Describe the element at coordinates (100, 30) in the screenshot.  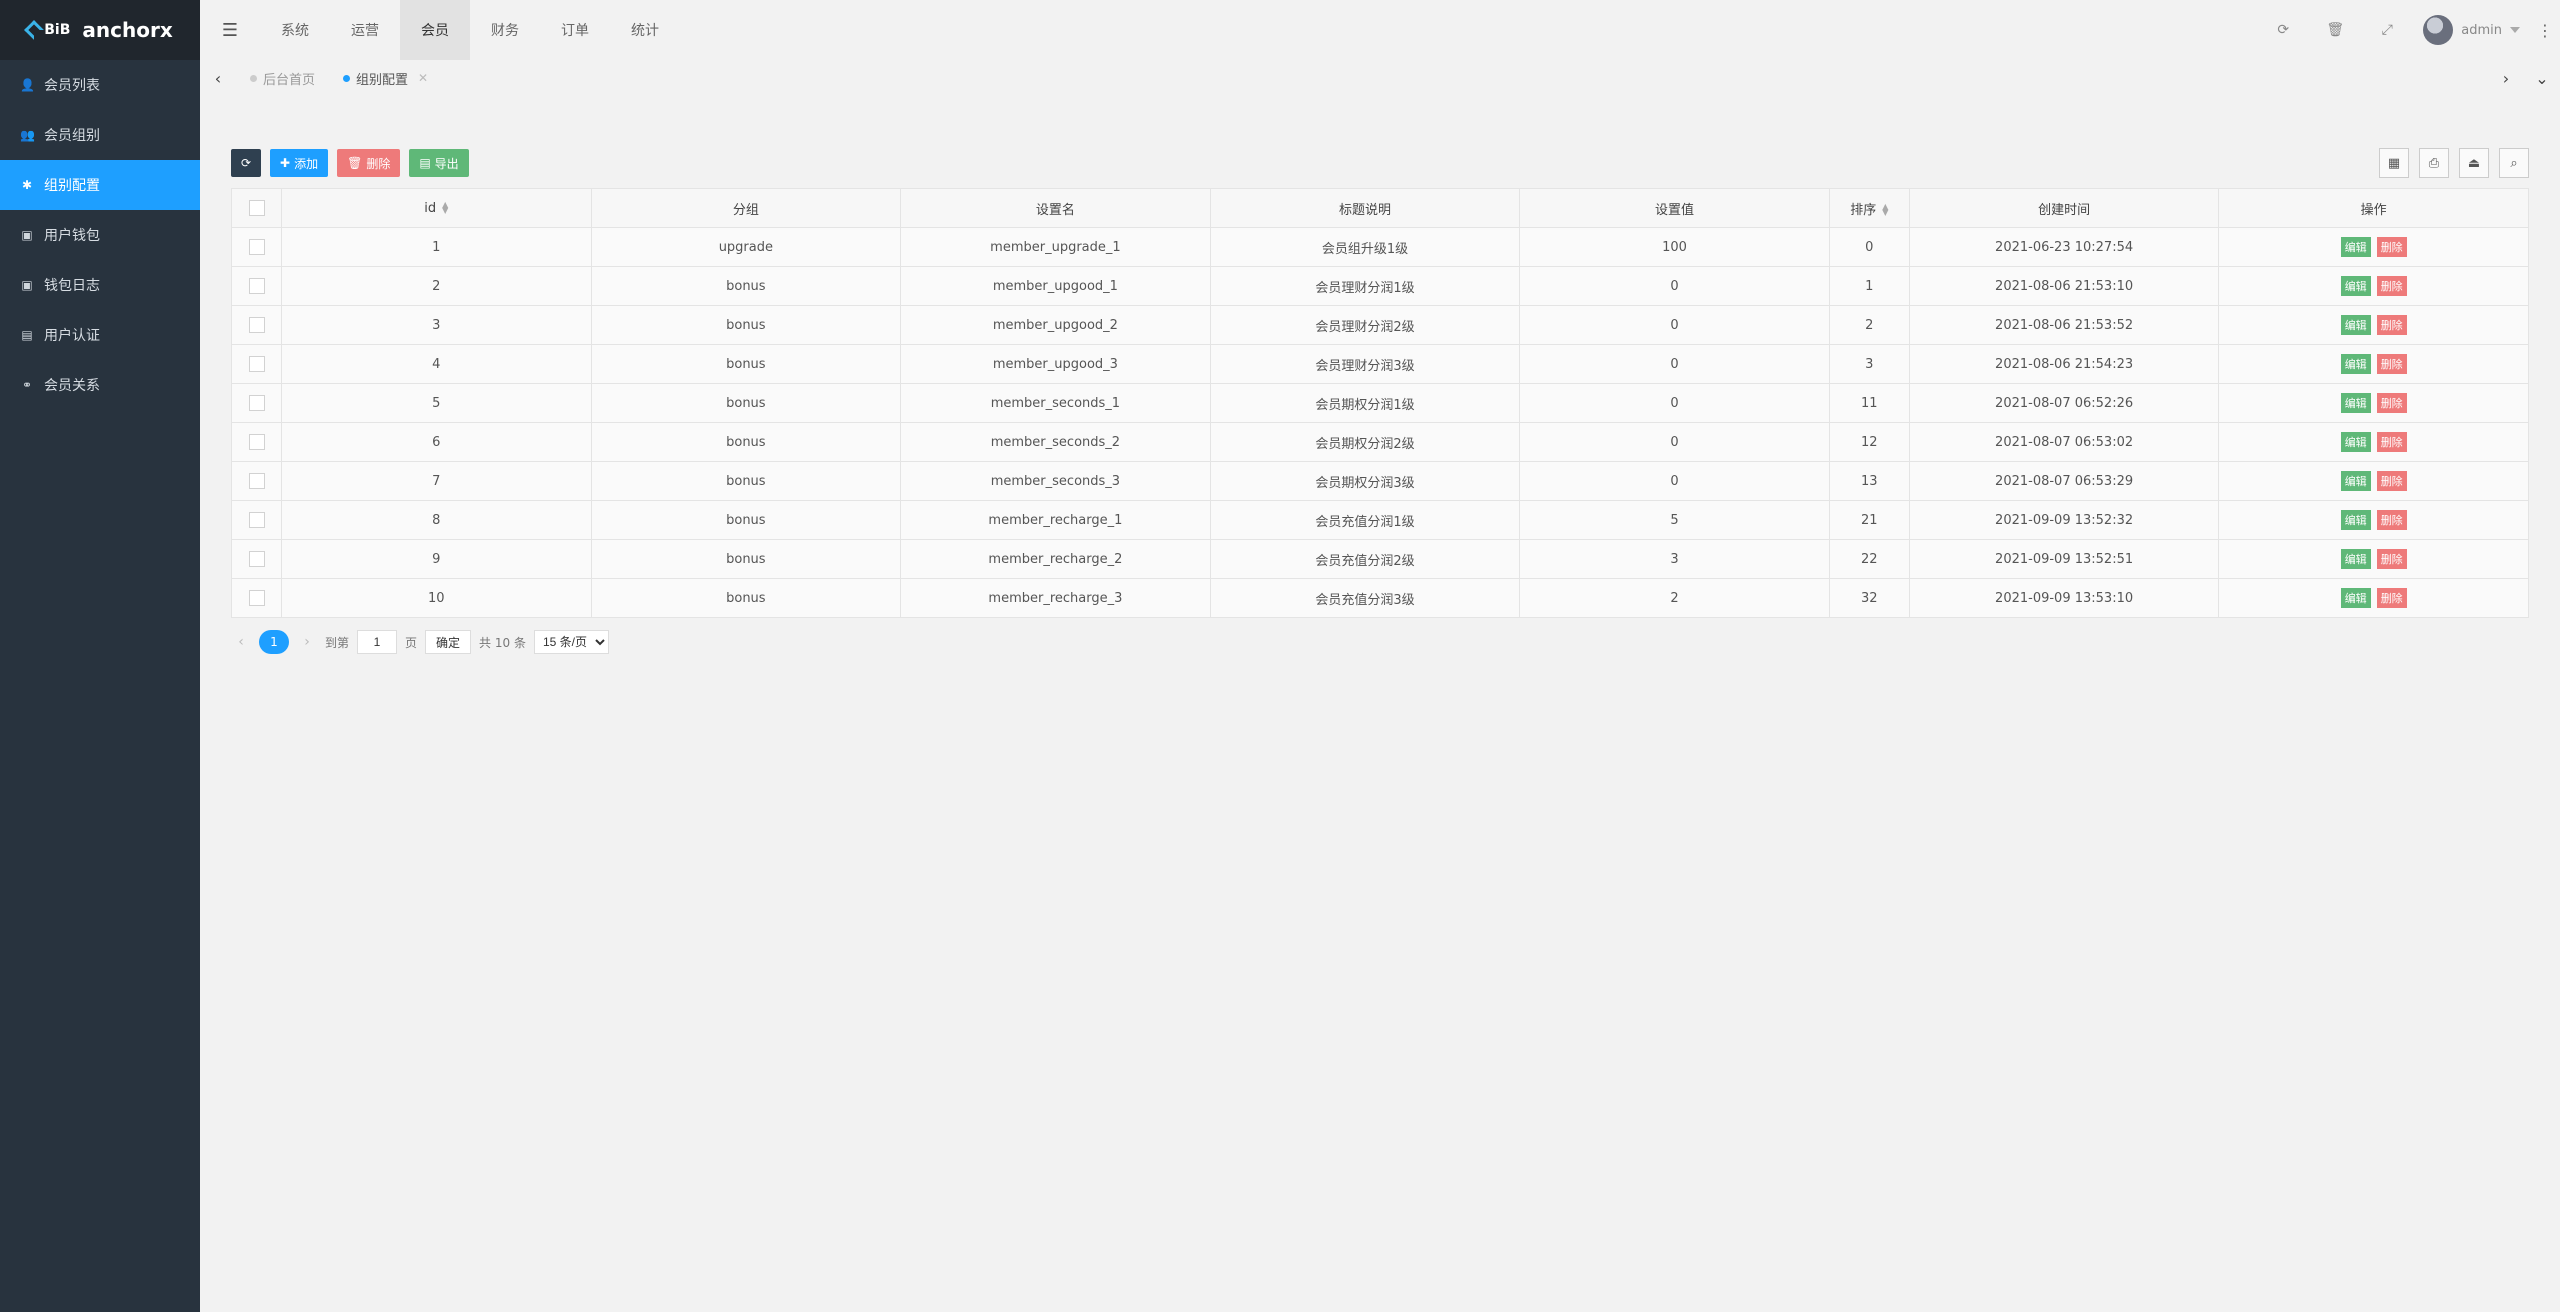
I see `logo: BiB anchorx` at that location.